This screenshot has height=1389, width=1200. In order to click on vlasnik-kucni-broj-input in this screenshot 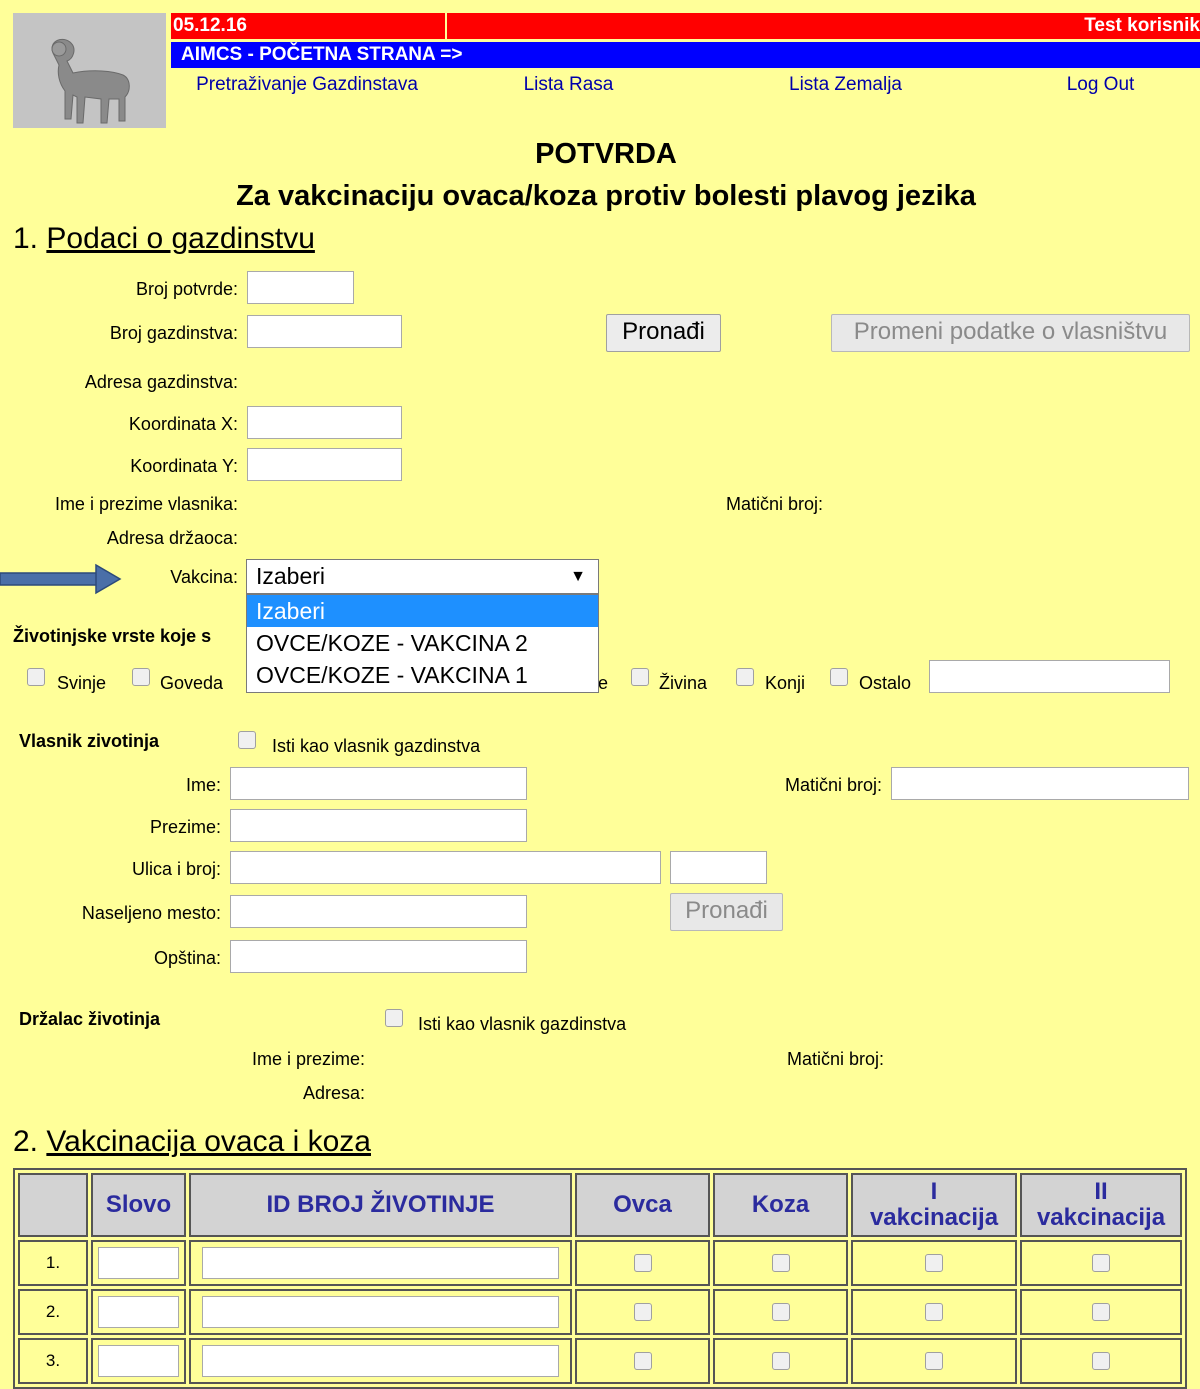, I will do `click(718, 867)`.